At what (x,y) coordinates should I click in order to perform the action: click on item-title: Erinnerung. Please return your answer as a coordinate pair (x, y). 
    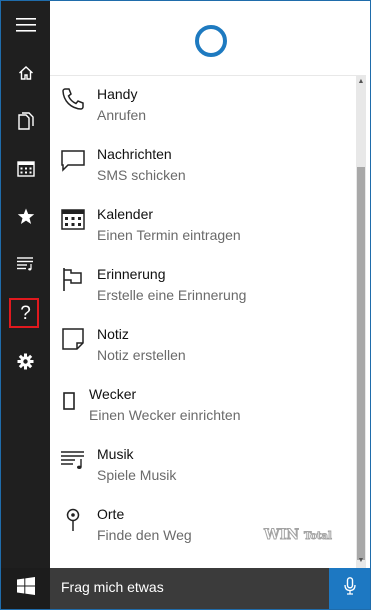
    Looking at the image, I should click on (131, 274).